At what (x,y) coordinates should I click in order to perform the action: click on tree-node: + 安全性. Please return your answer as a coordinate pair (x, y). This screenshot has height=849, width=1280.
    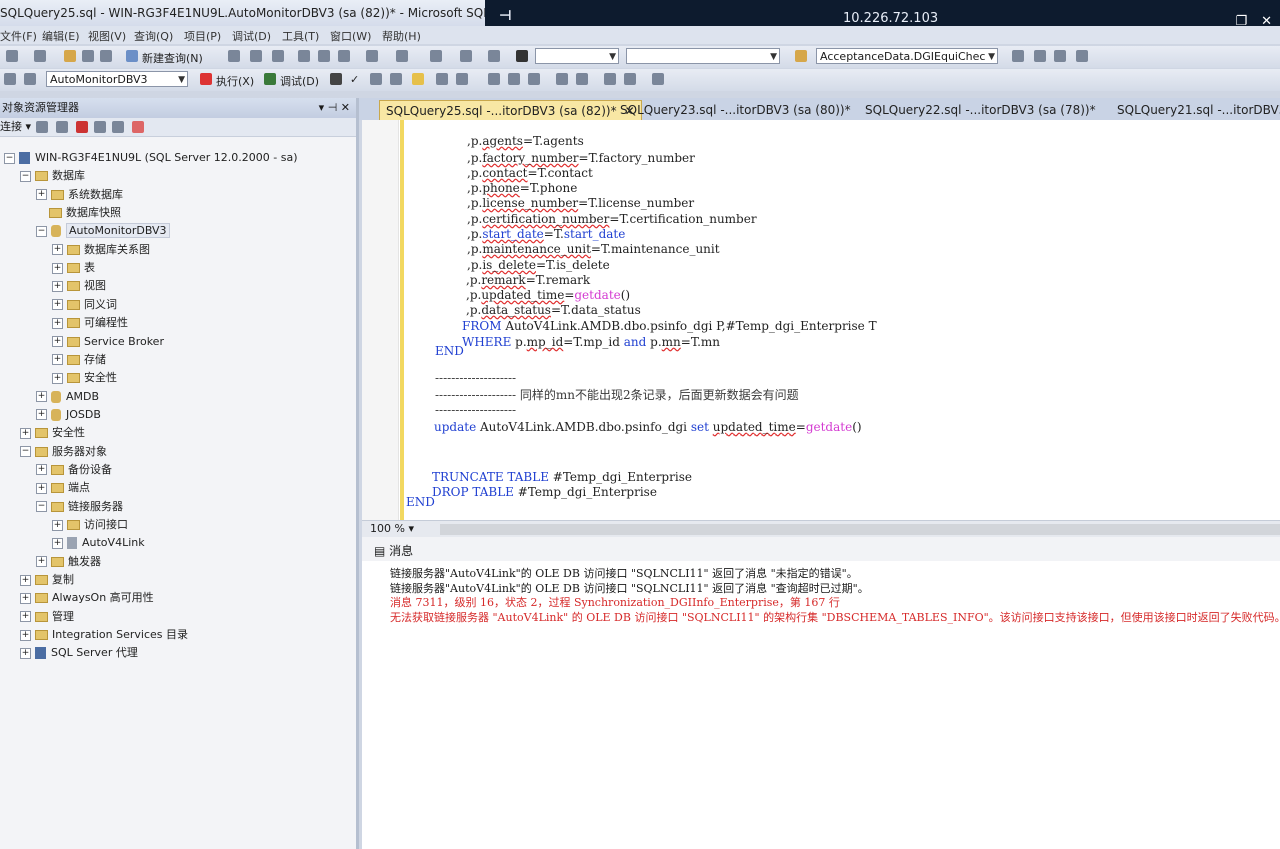
    Looking at the image, I should click on (84, 378).